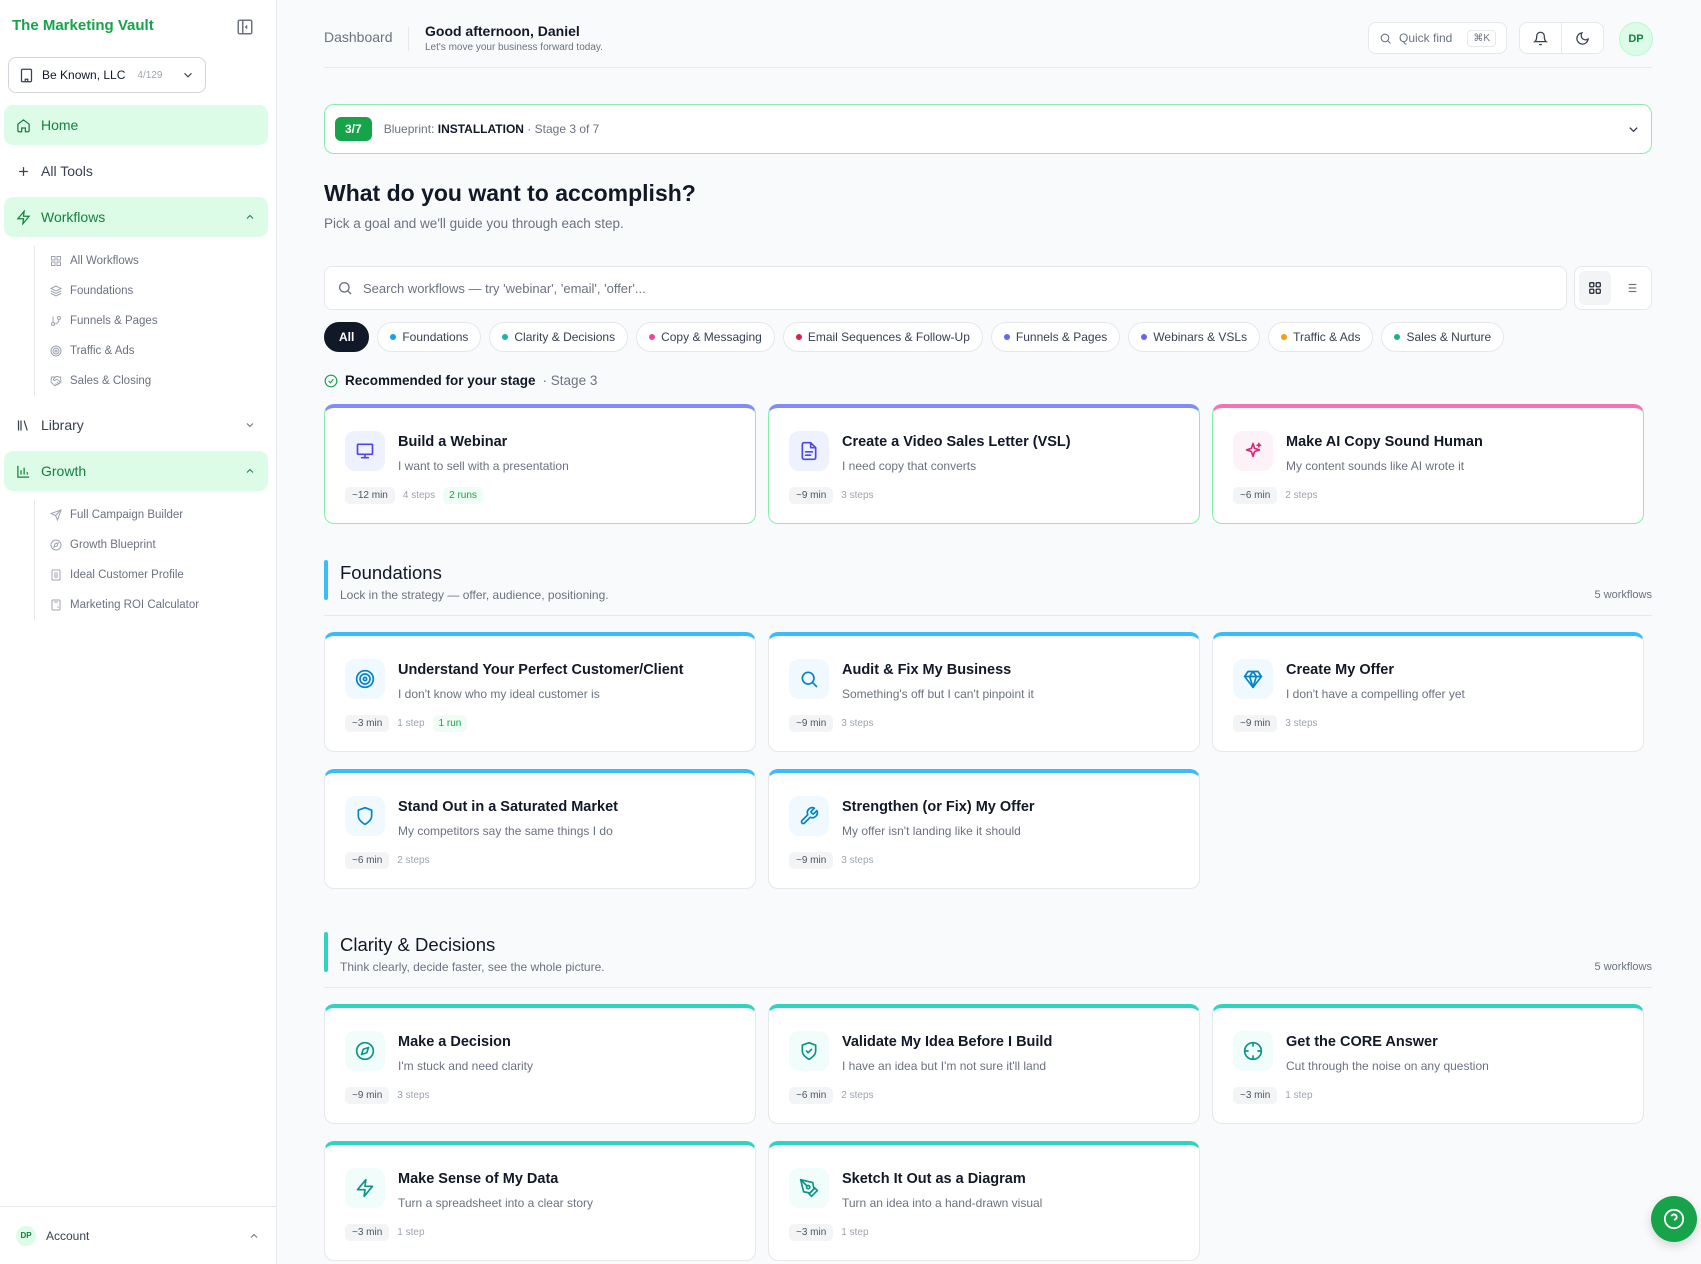 The height and width of the screenshot is (1264, 1701). Describe the element at coordinates (245, 27) in the screenshot. I see `sidebar-toggle-icon` at that location.